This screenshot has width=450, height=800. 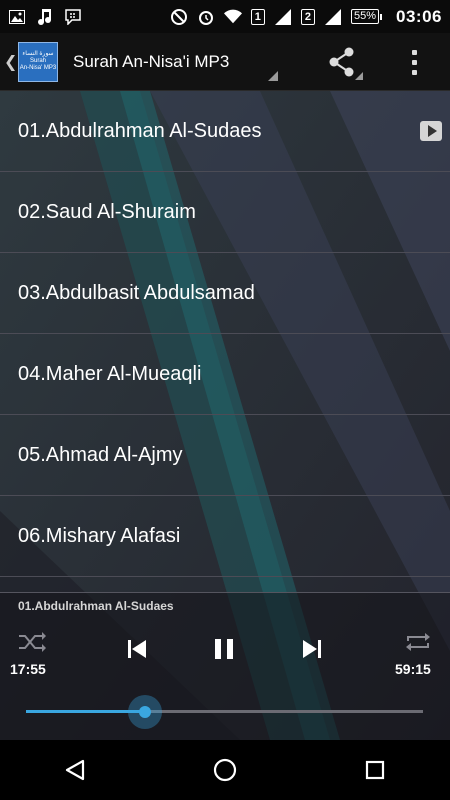 I want to click on app-title: Surah An-Nisa'i MP3, so click(x=151, y=62).